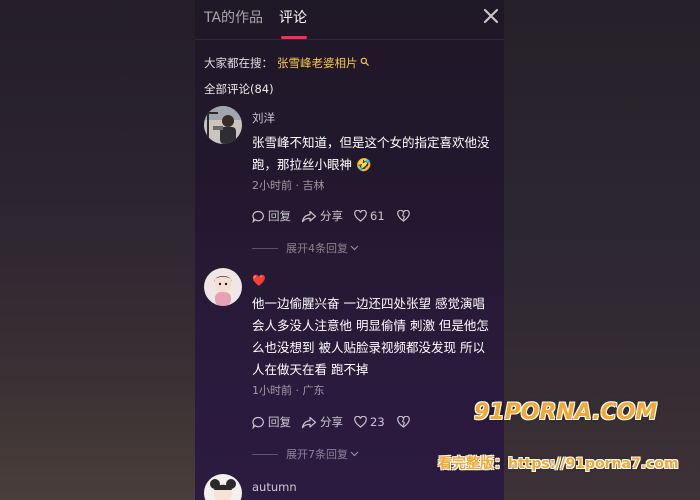 The height and width of the screenshot is (500, 700). I want to click on expand-replies-button: 展开7条回复, so click(332, 454).